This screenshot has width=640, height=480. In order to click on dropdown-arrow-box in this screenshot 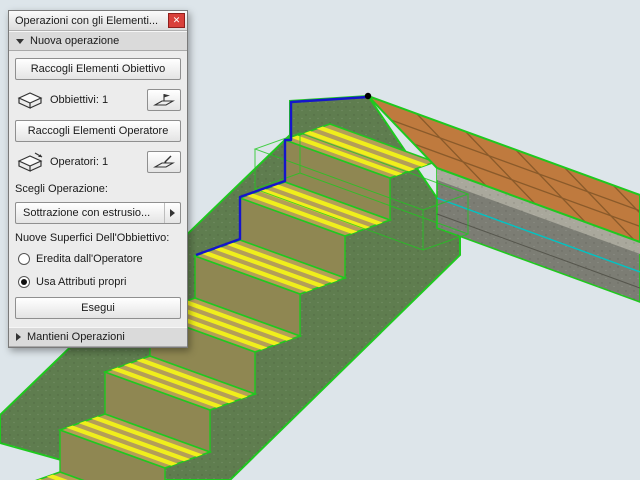, I will do `click(172, 213)`.